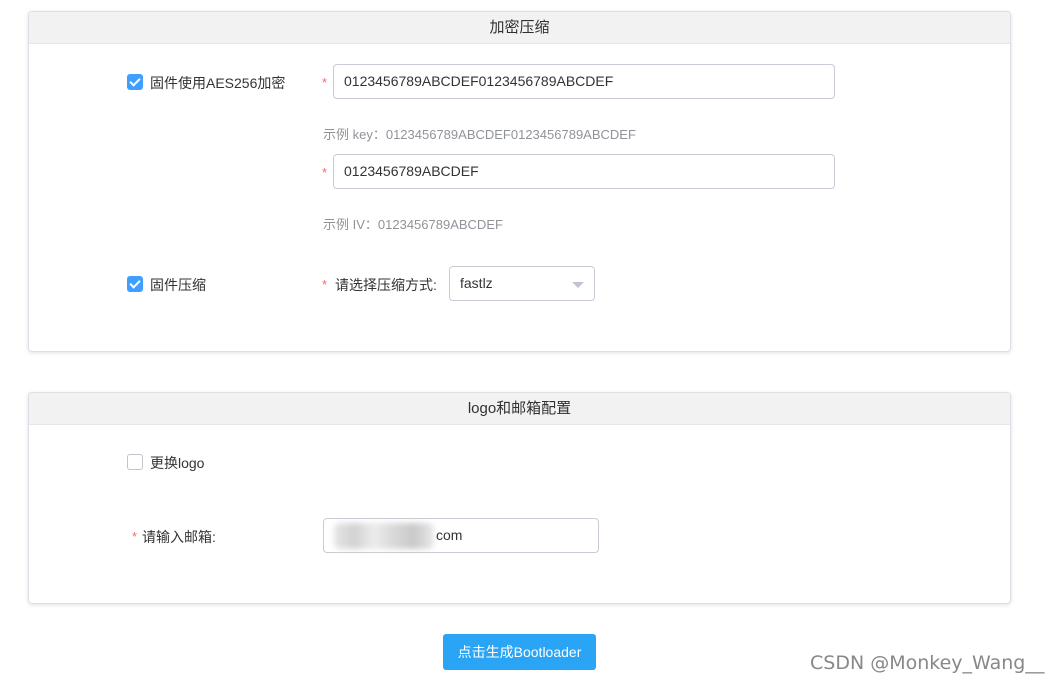 The image size is (1046, 683). What do you see at coordinates (135, 82) in the screenshot?
I see `aes-checkbox` at bounding box center [135, 82].